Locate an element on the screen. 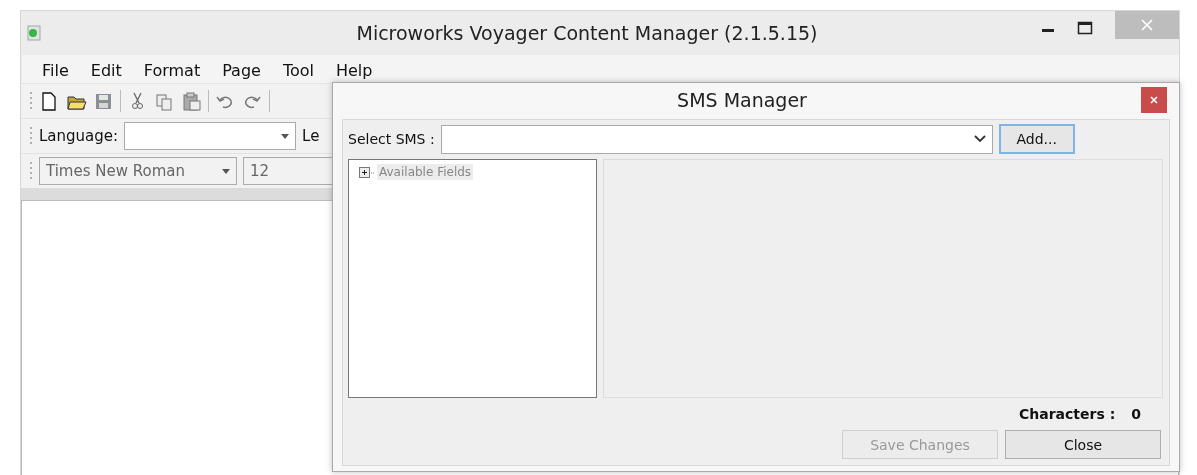 The height and width of the screenshot is (475, 1197). chevron-down-icon is located at coordinates (979, 139).